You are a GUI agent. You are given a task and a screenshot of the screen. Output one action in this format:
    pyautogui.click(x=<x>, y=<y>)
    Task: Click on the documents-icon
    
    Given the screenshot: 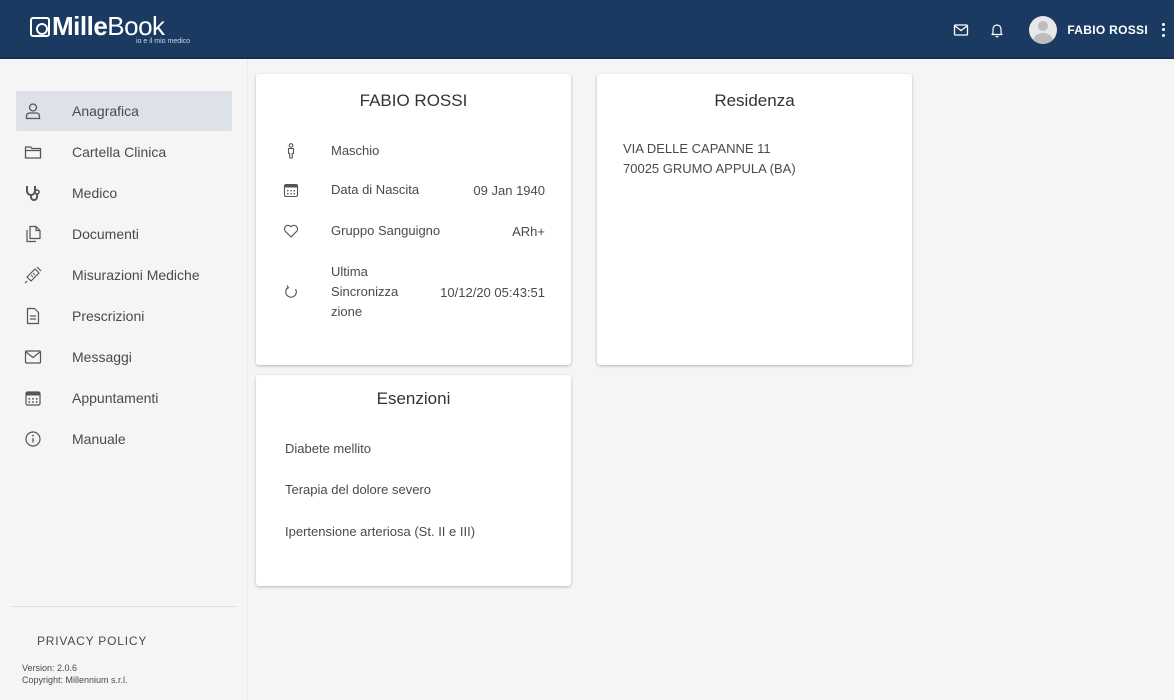 What is the action you would take?
    pyautogui.click(x=33, y=234)
    